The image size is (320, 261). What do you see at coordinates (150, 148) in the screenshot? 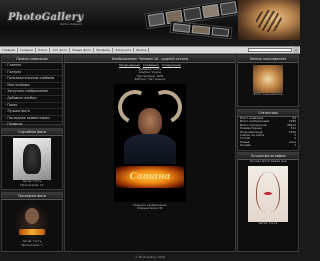
I see `photo-body` at bounding box center [150, 148].